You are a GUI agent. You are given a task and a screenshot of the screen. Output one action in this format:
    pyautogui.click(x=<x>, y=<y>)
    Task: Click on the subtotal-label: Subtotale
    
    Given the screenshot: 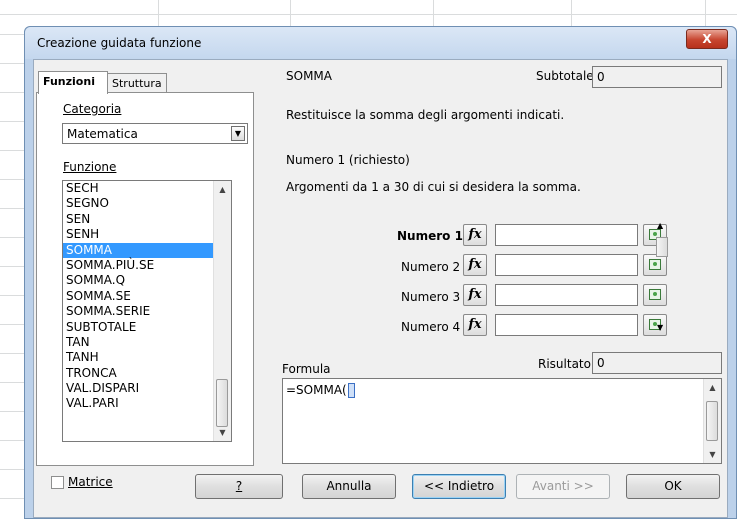 What is the action you would take?
    pyautogui.click(x=565, y=76)
    